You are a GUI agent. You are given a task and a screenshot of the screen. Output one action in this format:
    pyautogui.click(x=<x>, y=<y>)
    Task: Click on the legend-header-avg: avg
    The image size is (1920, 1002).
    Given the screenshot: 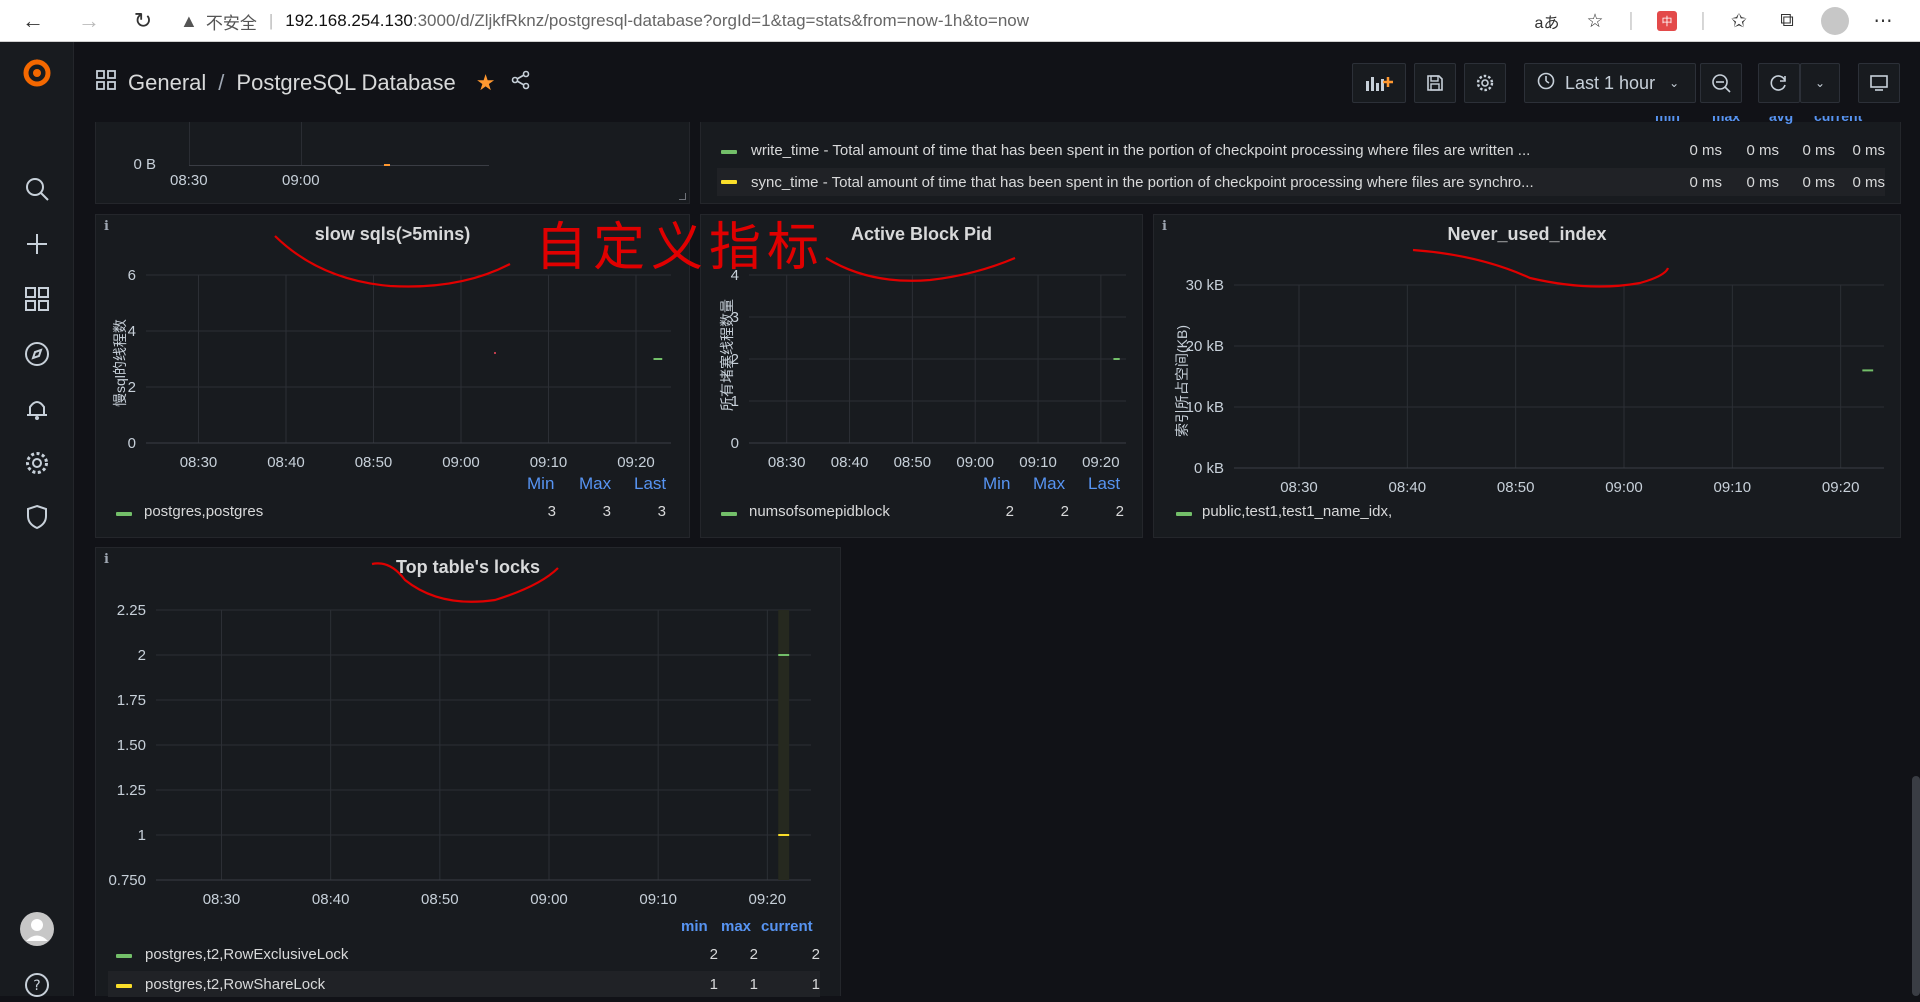 What is the action you would take?
    pyautogui.click(x=1781, y=120)
    